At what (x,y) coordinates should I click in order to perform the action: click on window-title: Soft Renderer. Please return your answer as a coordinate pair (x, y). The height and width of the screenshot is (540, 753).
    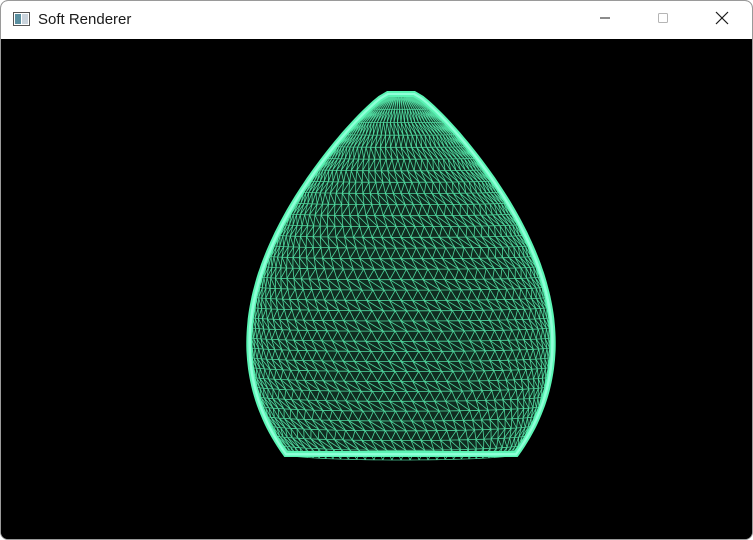
    Looking at the image, I should click on (85, 19).